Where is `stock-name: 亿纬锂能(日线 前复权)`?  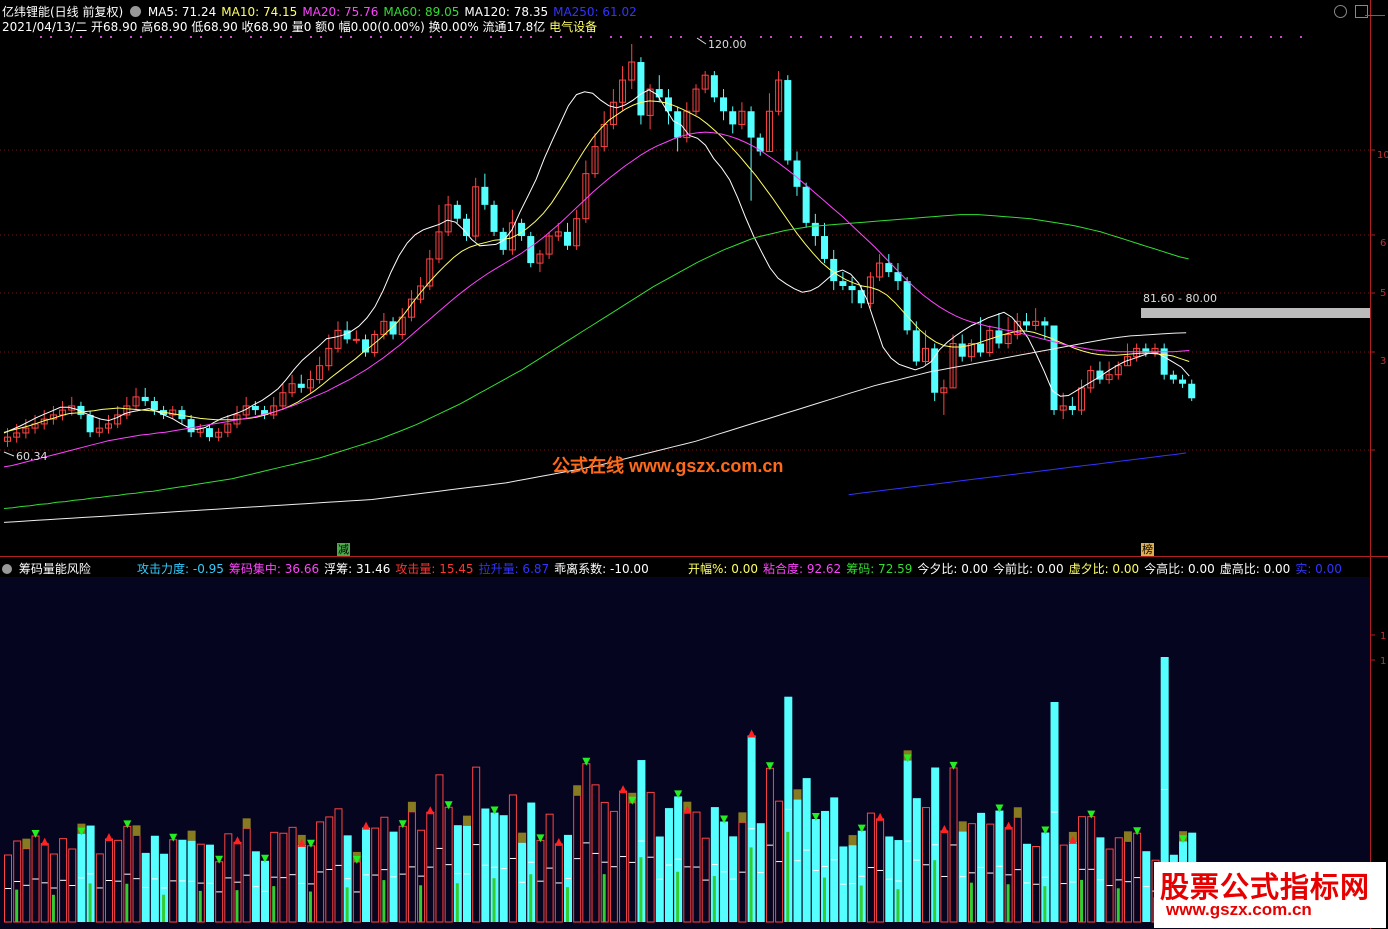
stock-name: 亿纬锂能(日线 前复权) is located at coordinates (62, 12).